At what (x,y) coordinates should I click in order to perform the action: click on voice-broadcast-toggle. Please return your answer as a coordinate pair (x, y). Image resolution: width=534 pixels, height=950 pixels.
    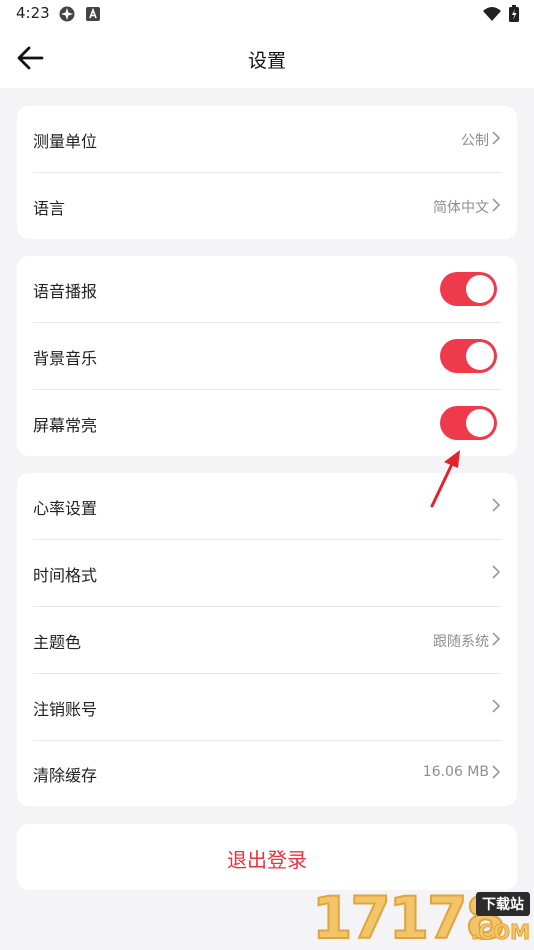
    Looking at the image, I should click on (468, 289).